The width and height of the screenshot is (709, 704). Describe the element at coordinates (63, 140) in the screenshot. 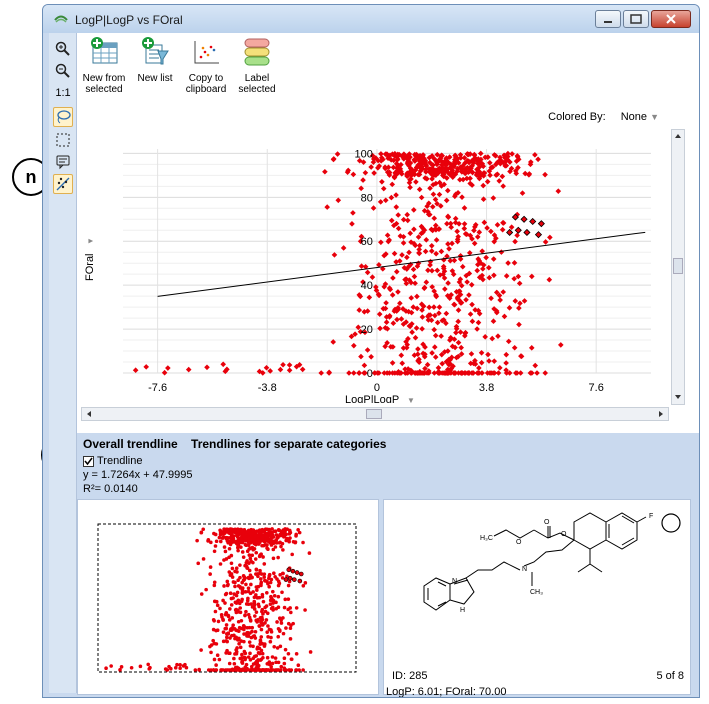

I see `rectangle-select-tool` at that location.